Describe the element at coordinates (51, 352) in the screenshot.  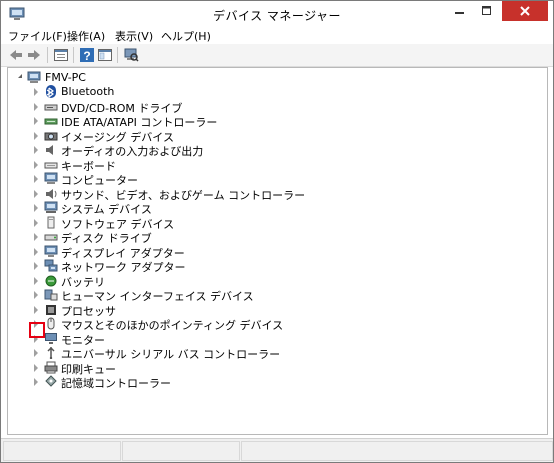
I see `usb-icon` at that location.